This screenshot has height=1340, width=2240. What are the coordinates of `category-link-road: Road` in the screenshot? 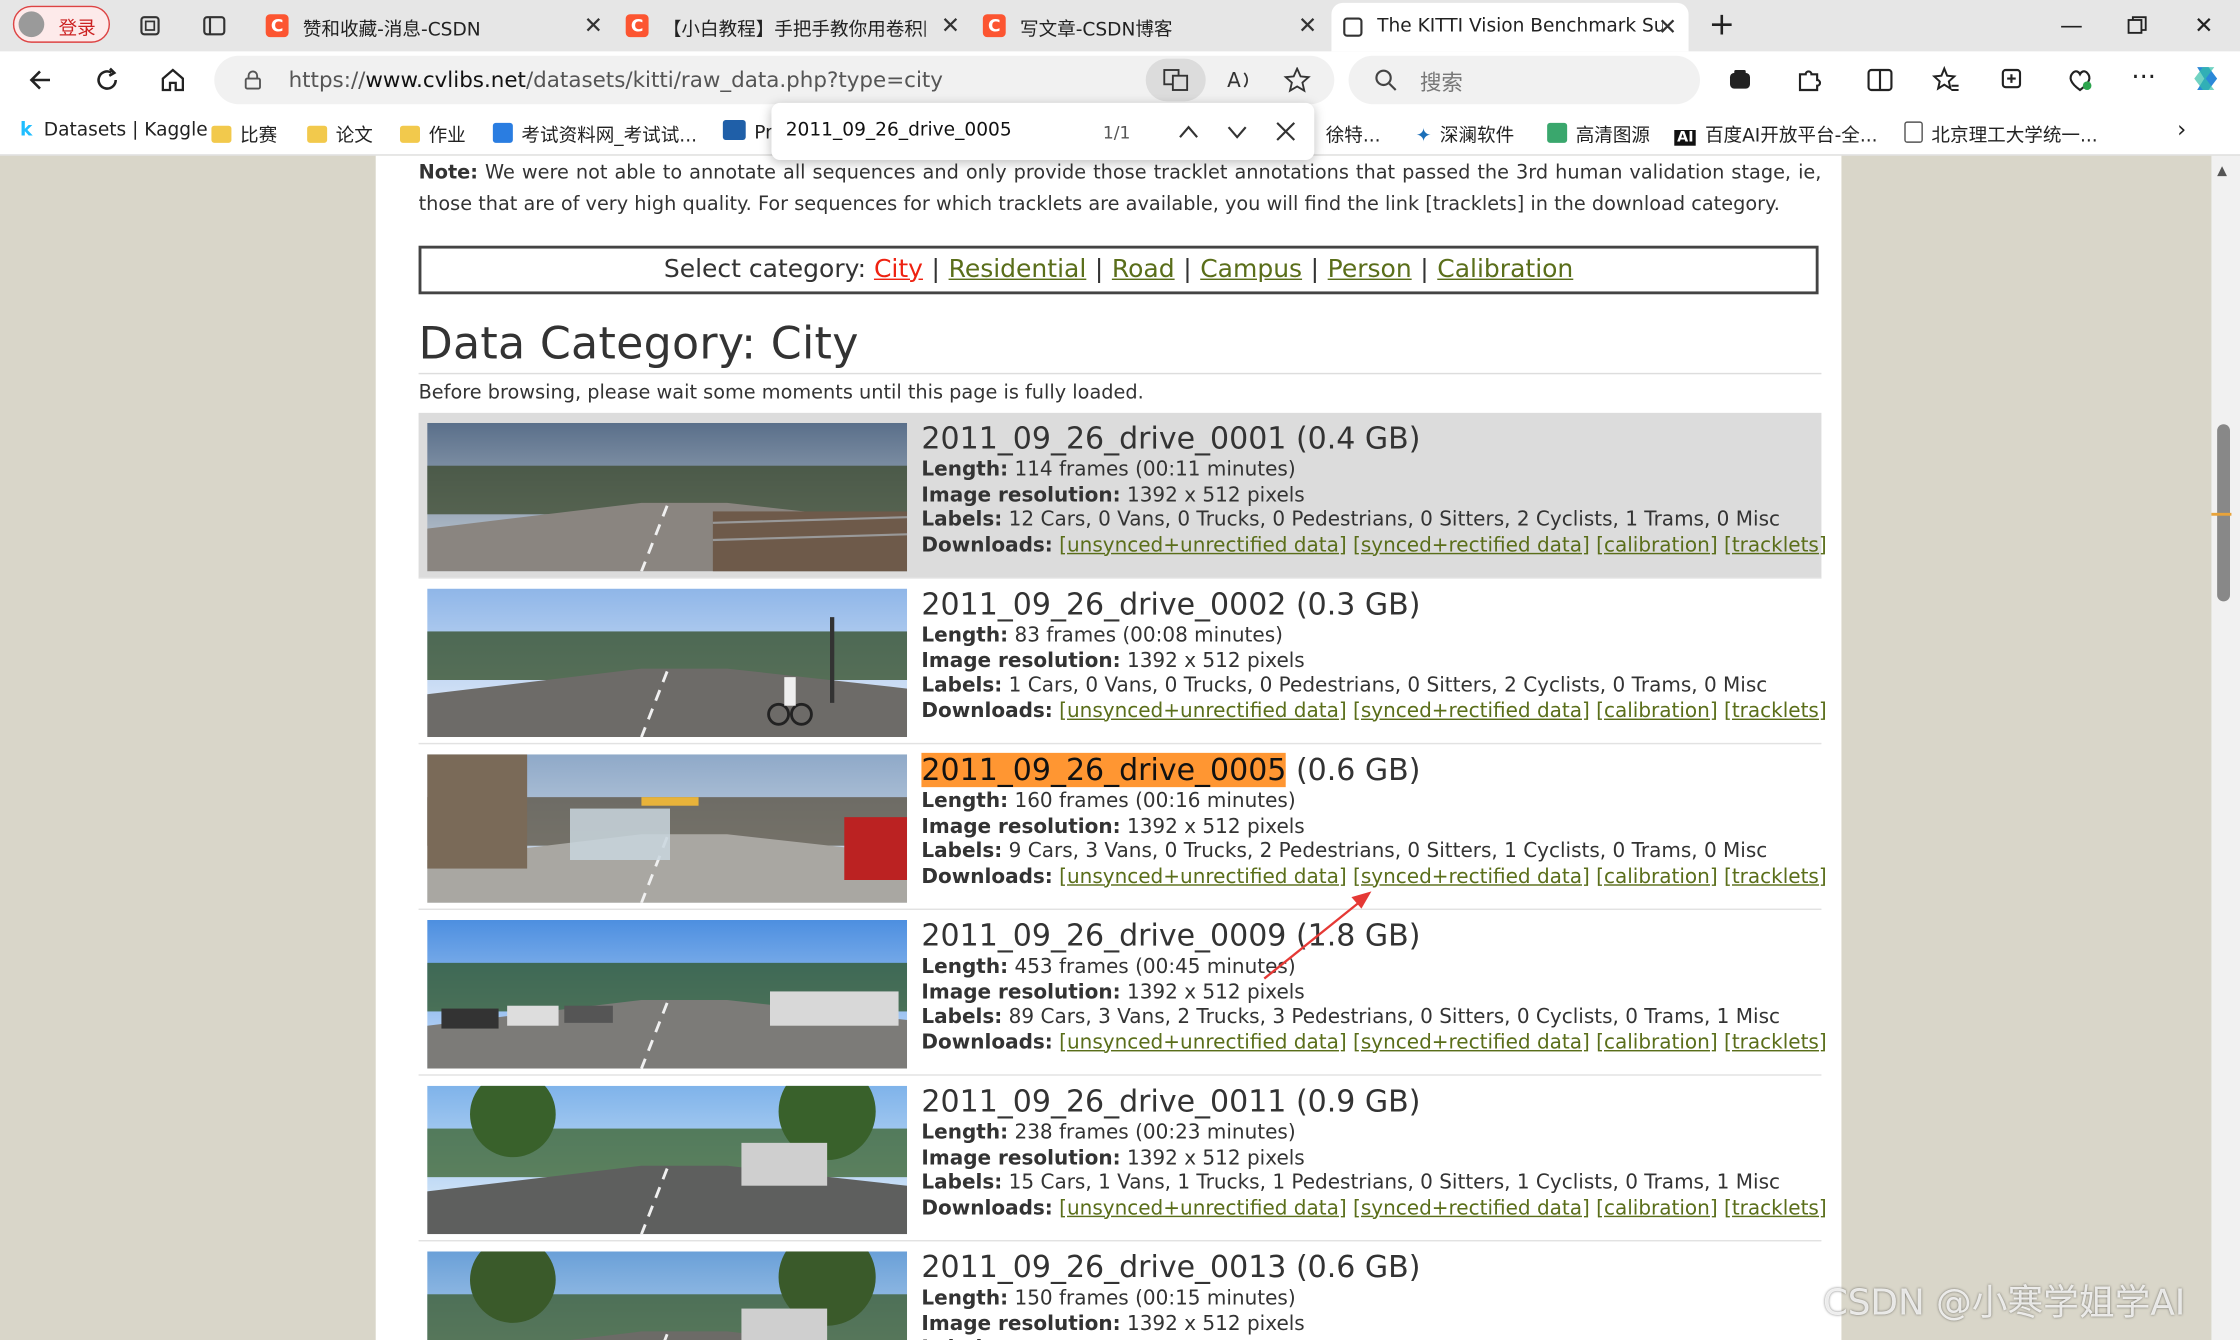 It's located at (1143, 270).